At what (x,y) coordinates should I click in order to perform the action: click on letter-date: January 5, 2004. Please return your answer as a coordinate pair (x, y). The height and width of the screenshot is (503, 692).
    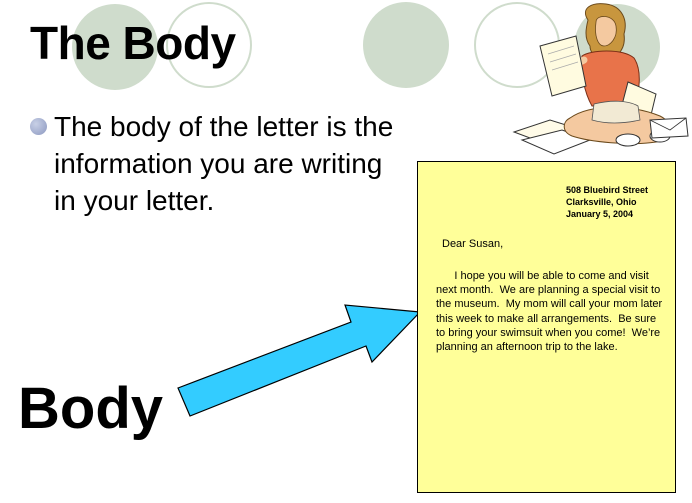
    Looking at the image, I should click on (600, 214).